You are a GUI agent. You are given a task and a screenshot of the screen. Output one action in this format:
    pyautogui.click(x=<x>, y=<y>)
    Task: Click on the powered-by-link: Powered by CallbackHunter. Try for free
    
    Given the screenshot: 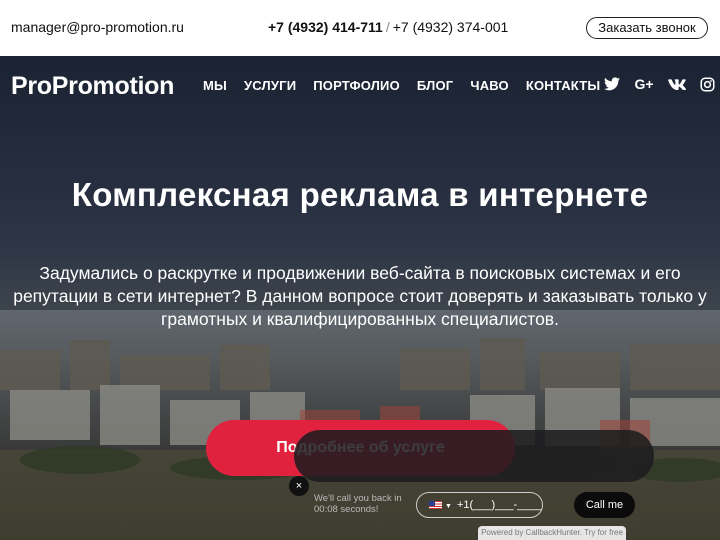 What is the action you would take?
    pyautogui.click(x=552, y=533)
    